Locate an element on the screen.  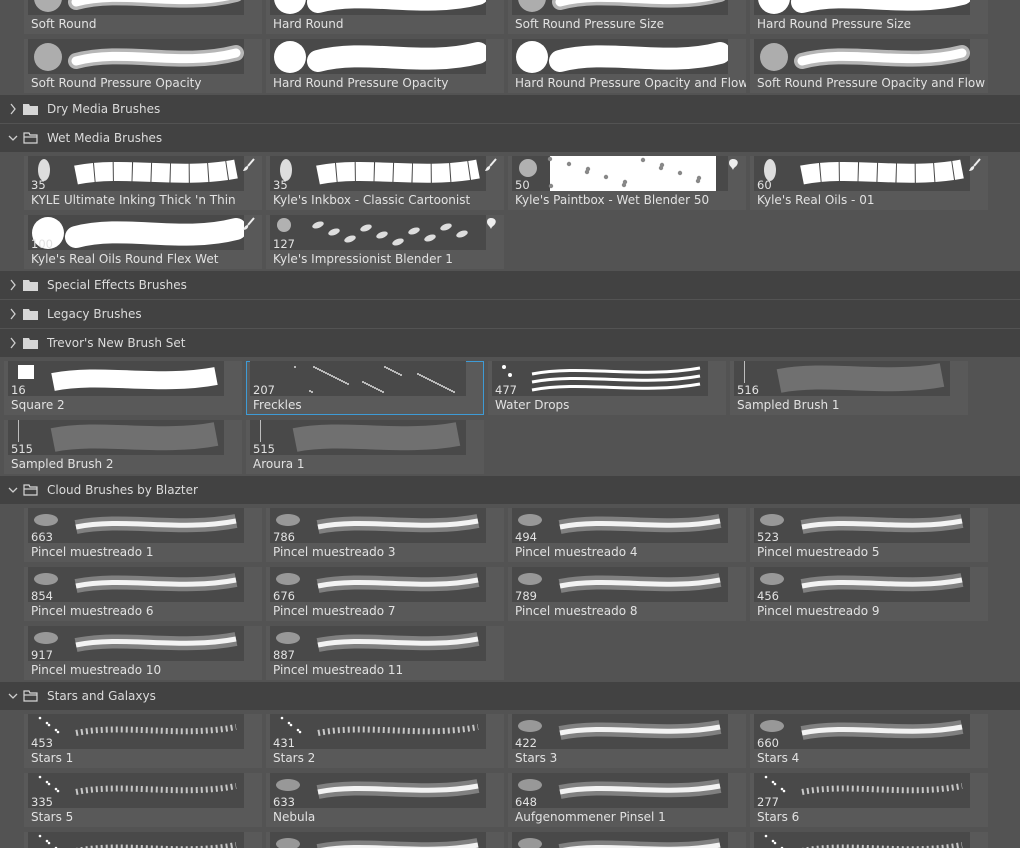
brush-preset-tile: Soft Round Pressure Size is located at coordinates (627, 17).